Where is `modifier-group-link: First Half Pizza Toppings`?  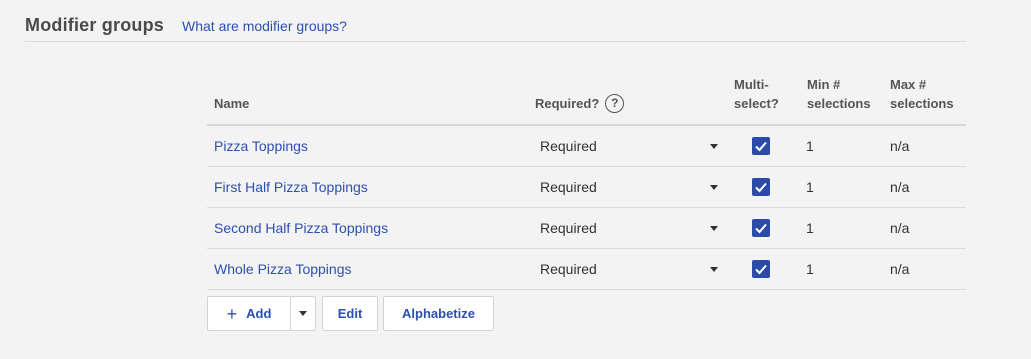
modifier-group-link: First Half Pizza Toppings is located at coordinates (291, 187).